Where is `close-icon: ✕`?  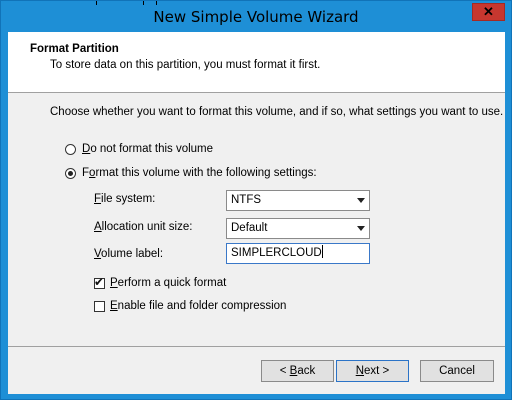
close-icon: ✕ is located at coordinates (488, 11).